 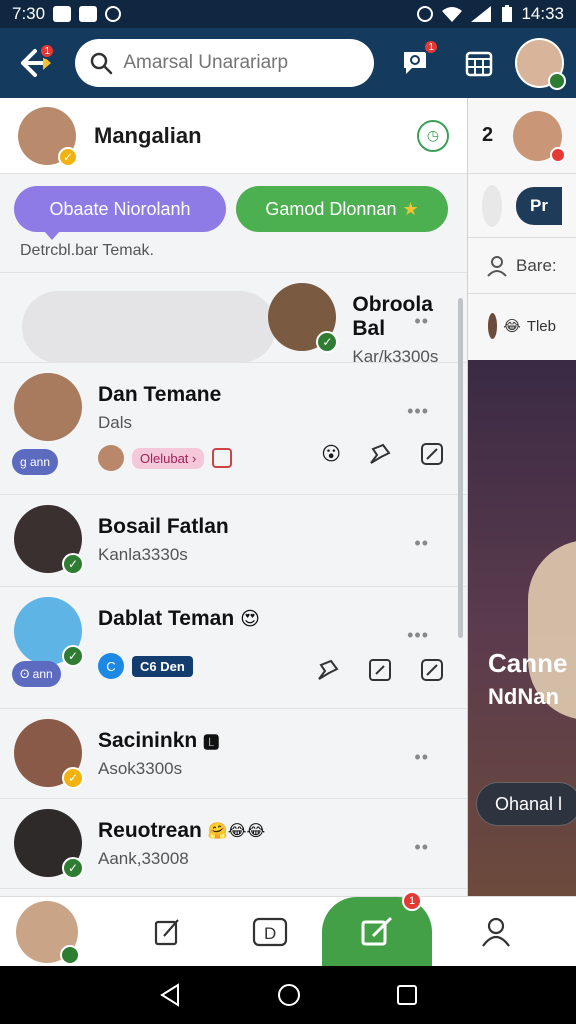 I want to click on nav-profile, so click(x=496, y=932).